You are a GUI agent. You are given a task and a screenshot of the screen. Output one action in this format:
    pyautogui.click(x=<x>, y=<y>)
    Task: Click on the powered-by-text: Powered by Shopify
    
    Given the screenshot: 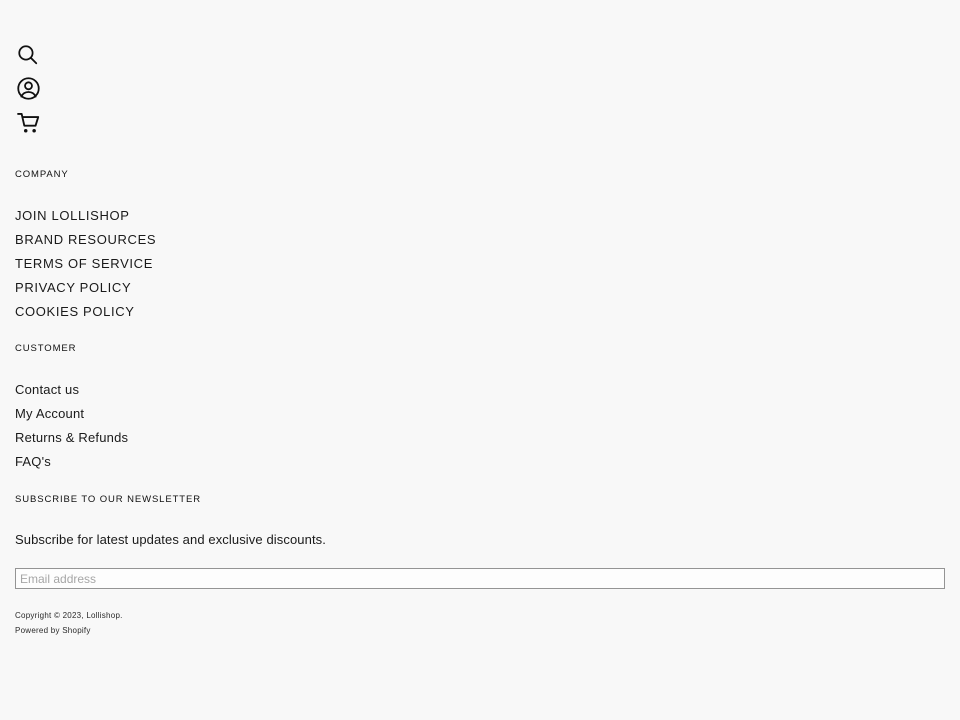 What is the action you would take?
    pyautogui.click(x=69, y=630)
    